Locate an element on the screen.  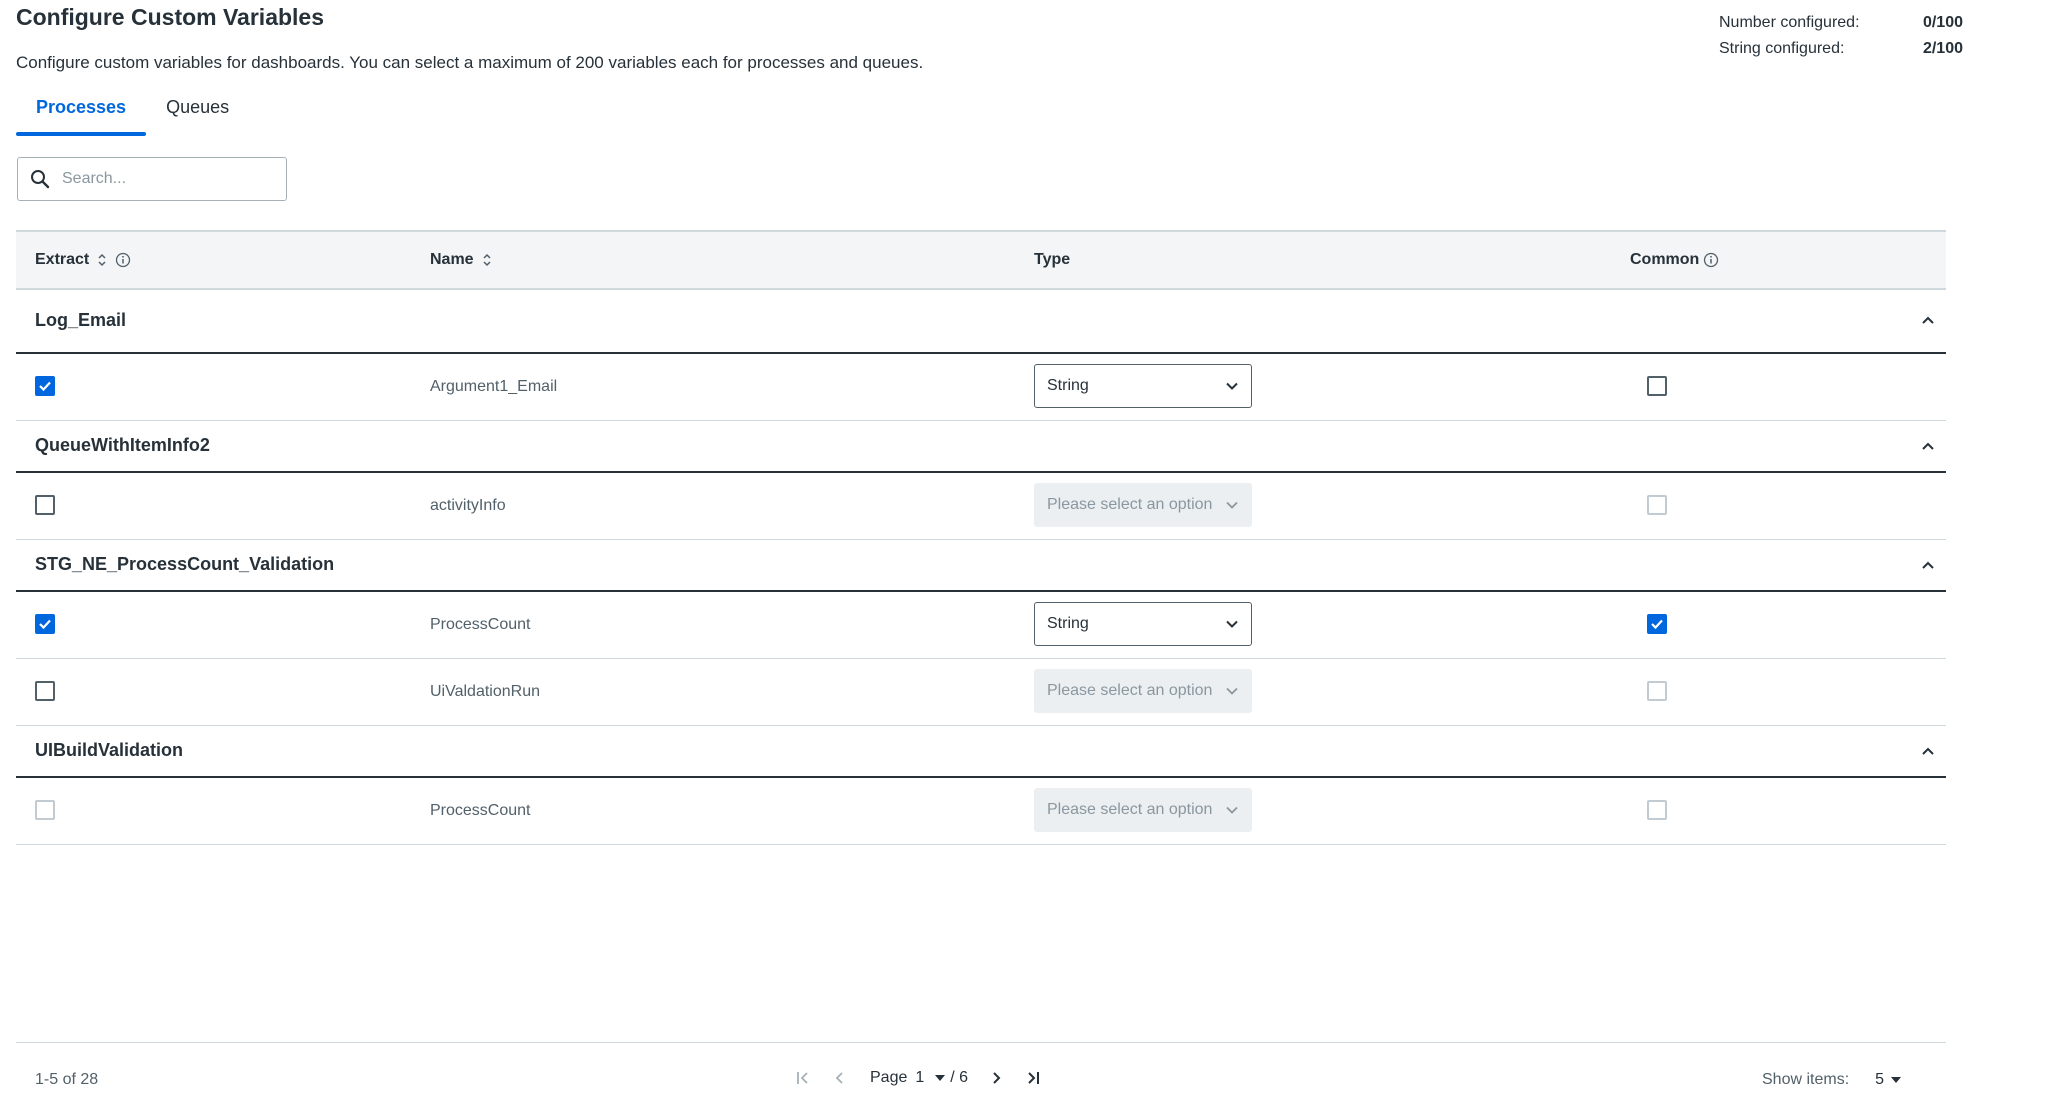
string-configured-value: 2/100 is located at coordinates (1942, 48).